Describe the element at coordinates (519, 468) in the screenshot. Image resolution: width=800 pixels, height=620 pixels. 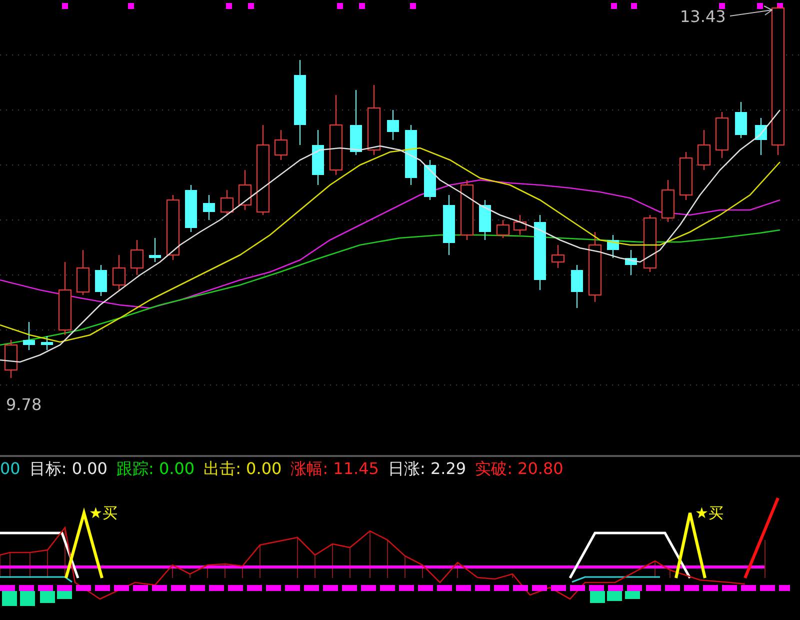
I see `indicator-value-label: 实破: 20.80` at that location.